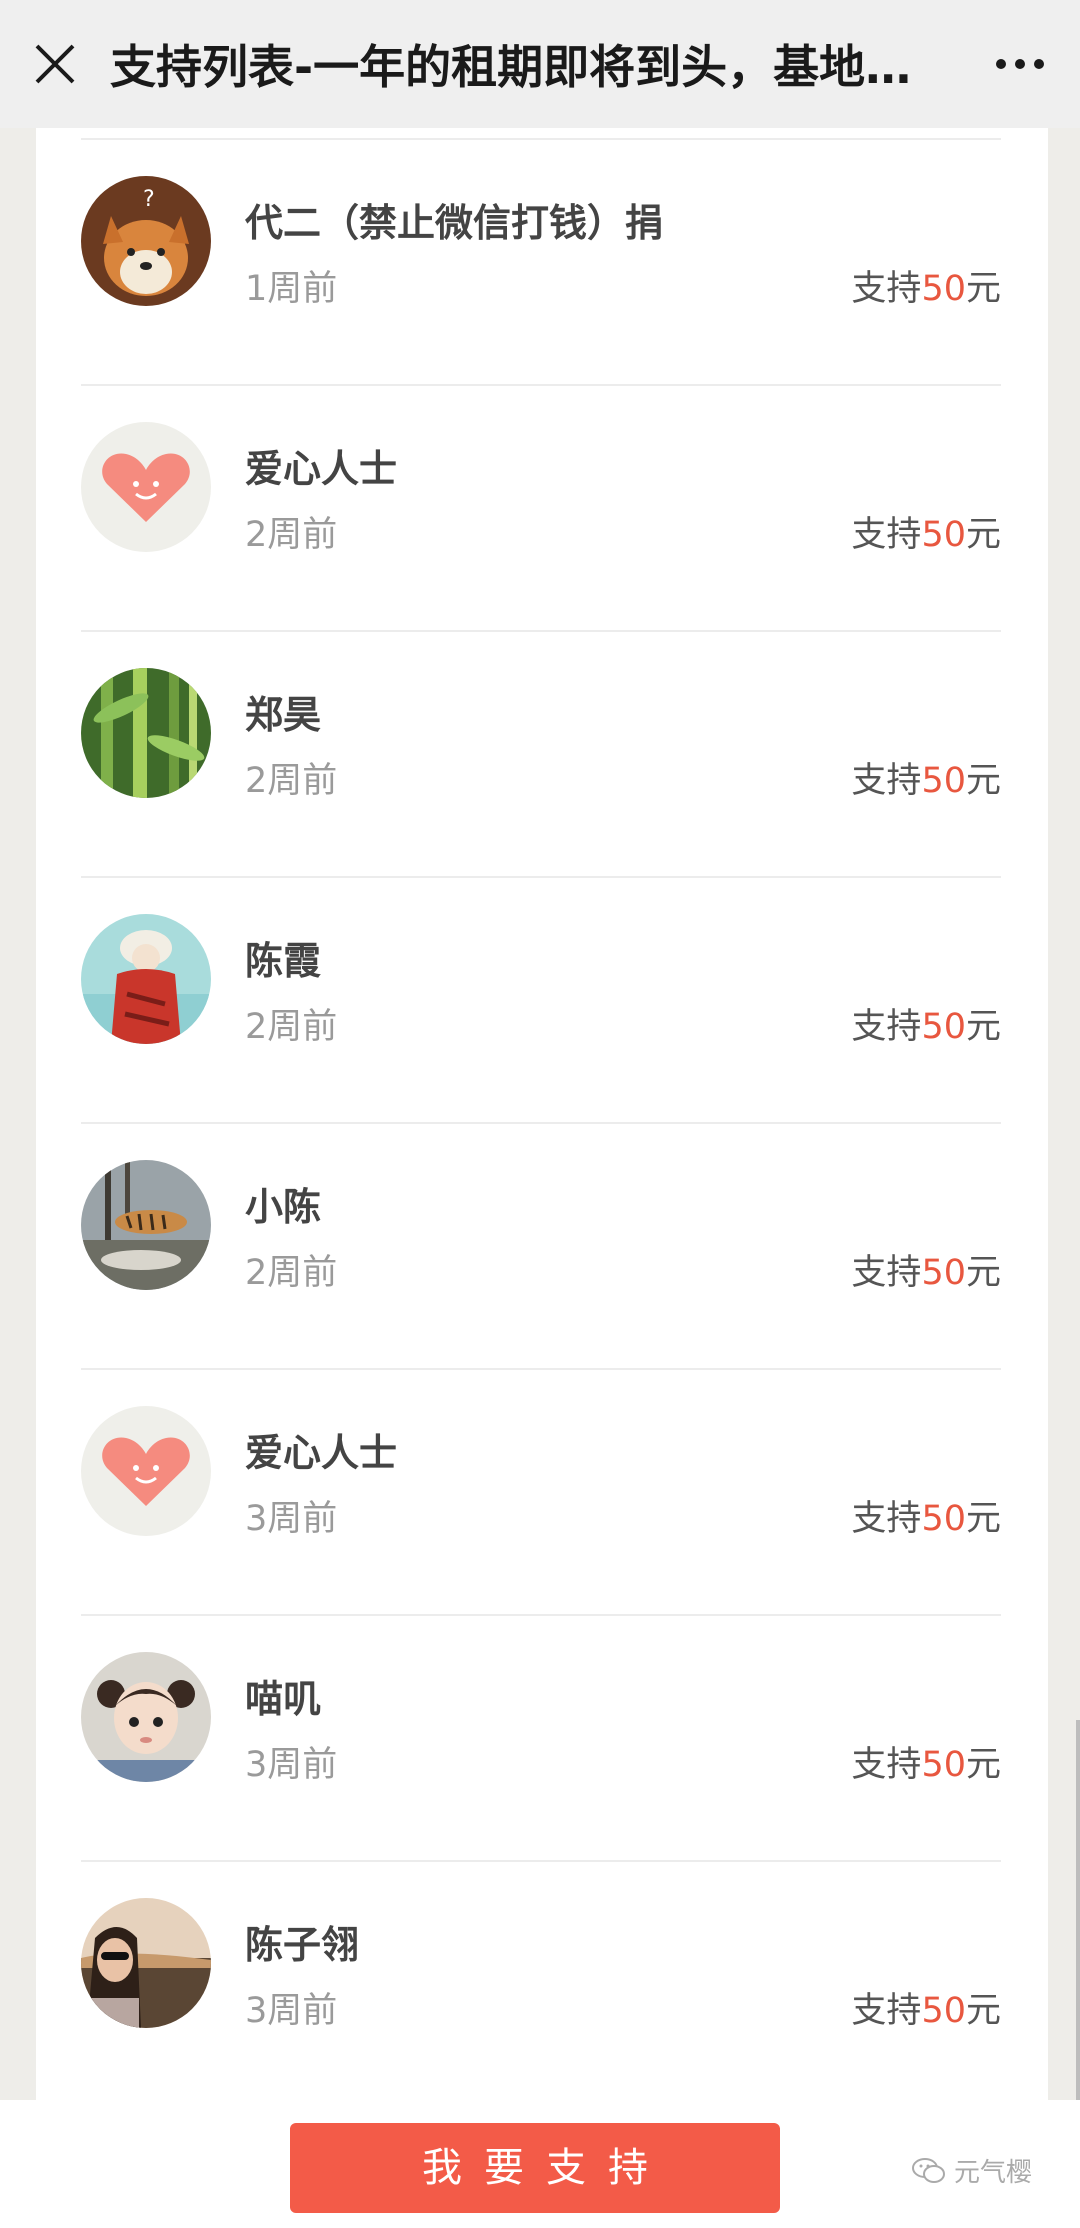  I want to click on footer-bar: 我要支持 元气樱, so click(540, 2164).